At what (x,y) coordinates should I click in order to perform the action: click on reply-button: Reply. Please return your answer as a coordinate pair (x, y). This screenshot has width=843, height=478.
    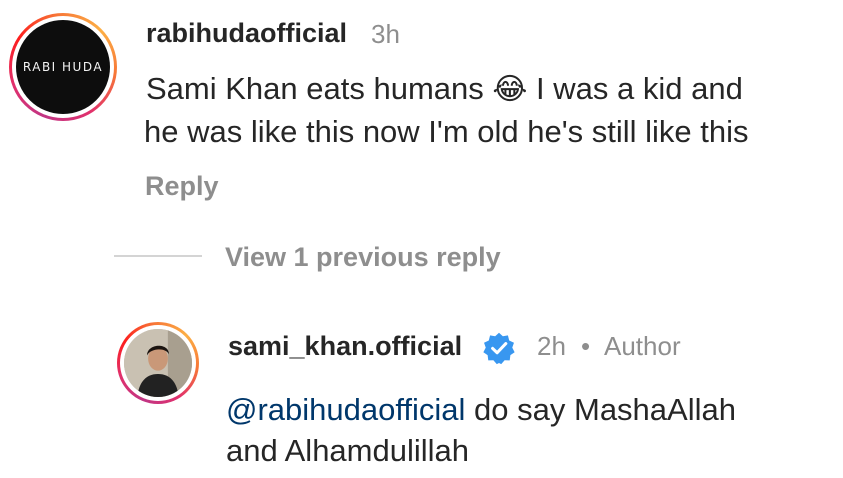
    Looking at the image, I should click on (182, 186).